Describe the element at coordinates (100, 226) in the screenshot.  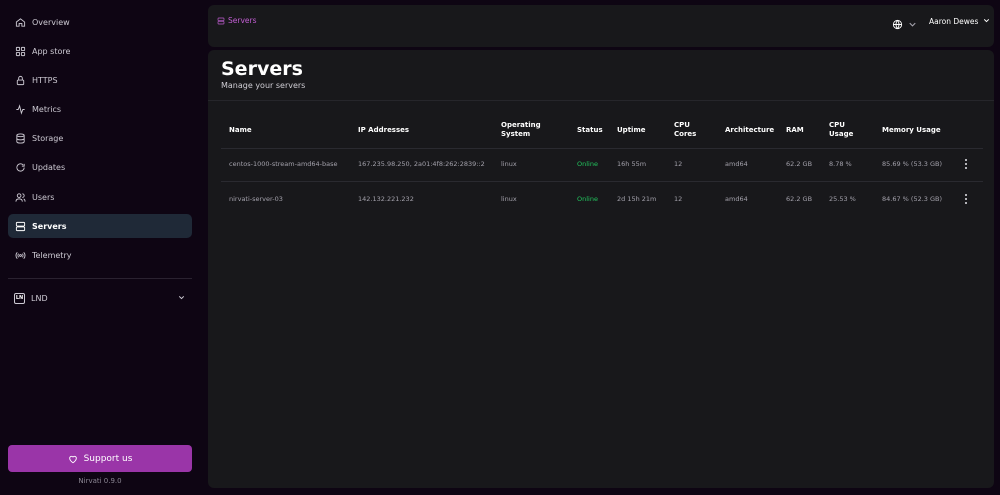
I see `sidebar-item-servers: Servers` at that location.